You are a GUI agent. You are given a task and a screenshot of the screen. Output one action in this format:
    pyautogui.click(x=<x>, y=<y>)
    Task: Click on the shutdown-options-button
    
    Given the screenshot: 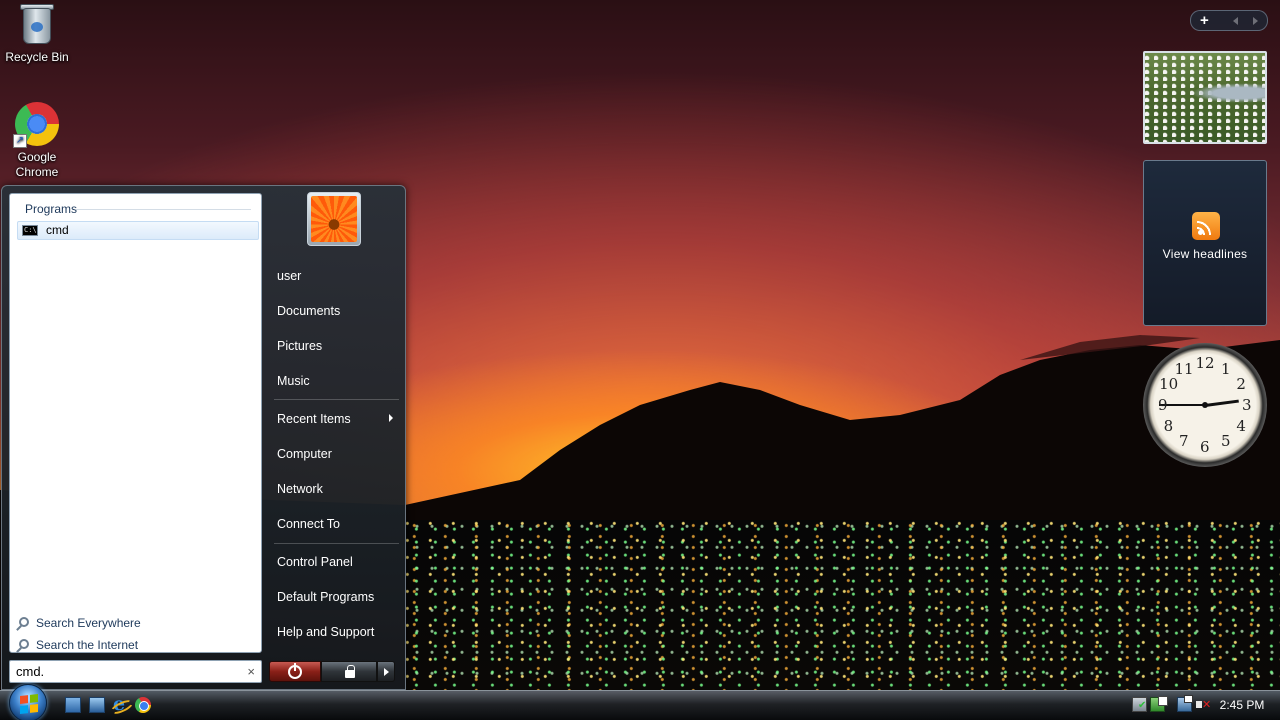 What is the action you would take?
    pyautogui.click(x=386, y=671)
    